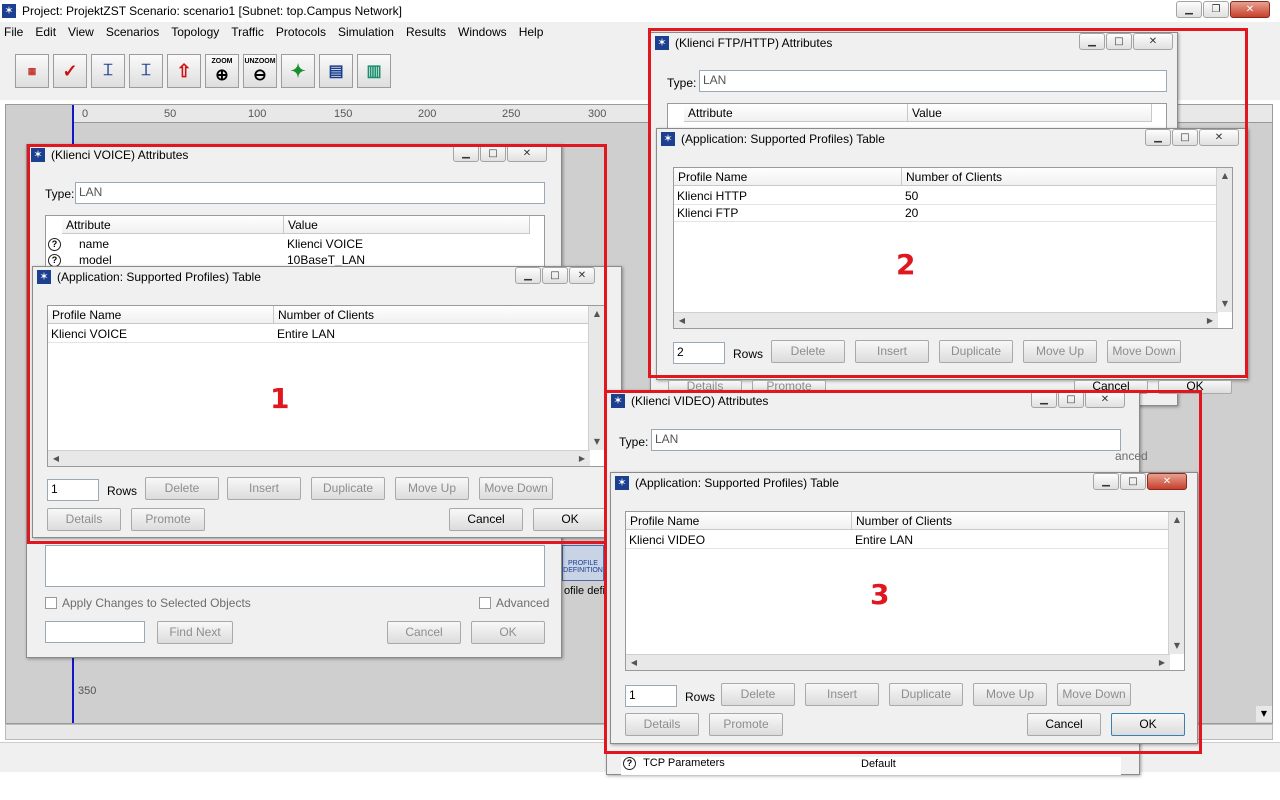  What do you see at coordinates (70, 71) in the screenshot?
I see `verify-links-icon: ✓` at bounding box center [70, 71].